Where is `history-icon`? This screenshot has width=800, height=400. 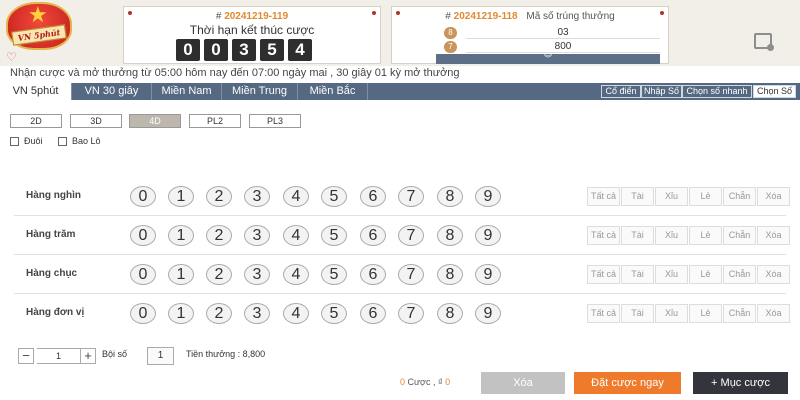
history-icon is located at coordinates (764, 42).